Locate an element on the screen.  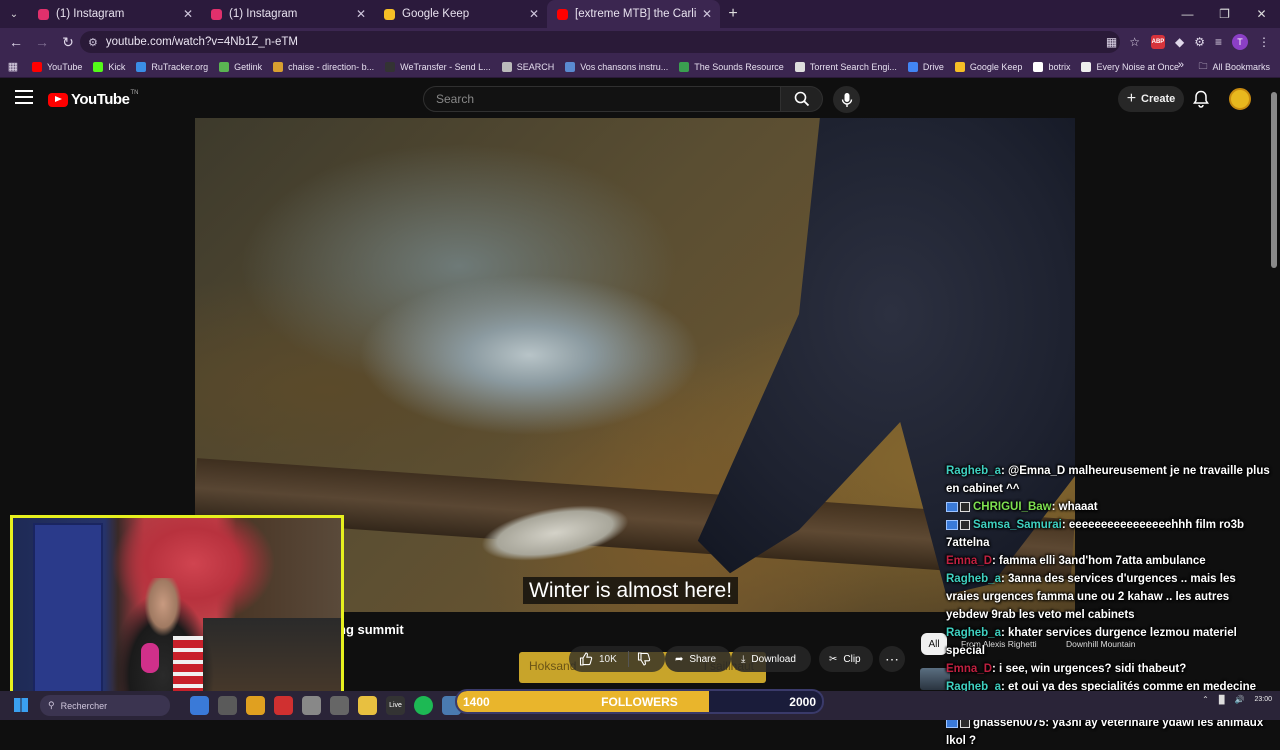
verified-badge-icon is located at coordinates (965, 524).